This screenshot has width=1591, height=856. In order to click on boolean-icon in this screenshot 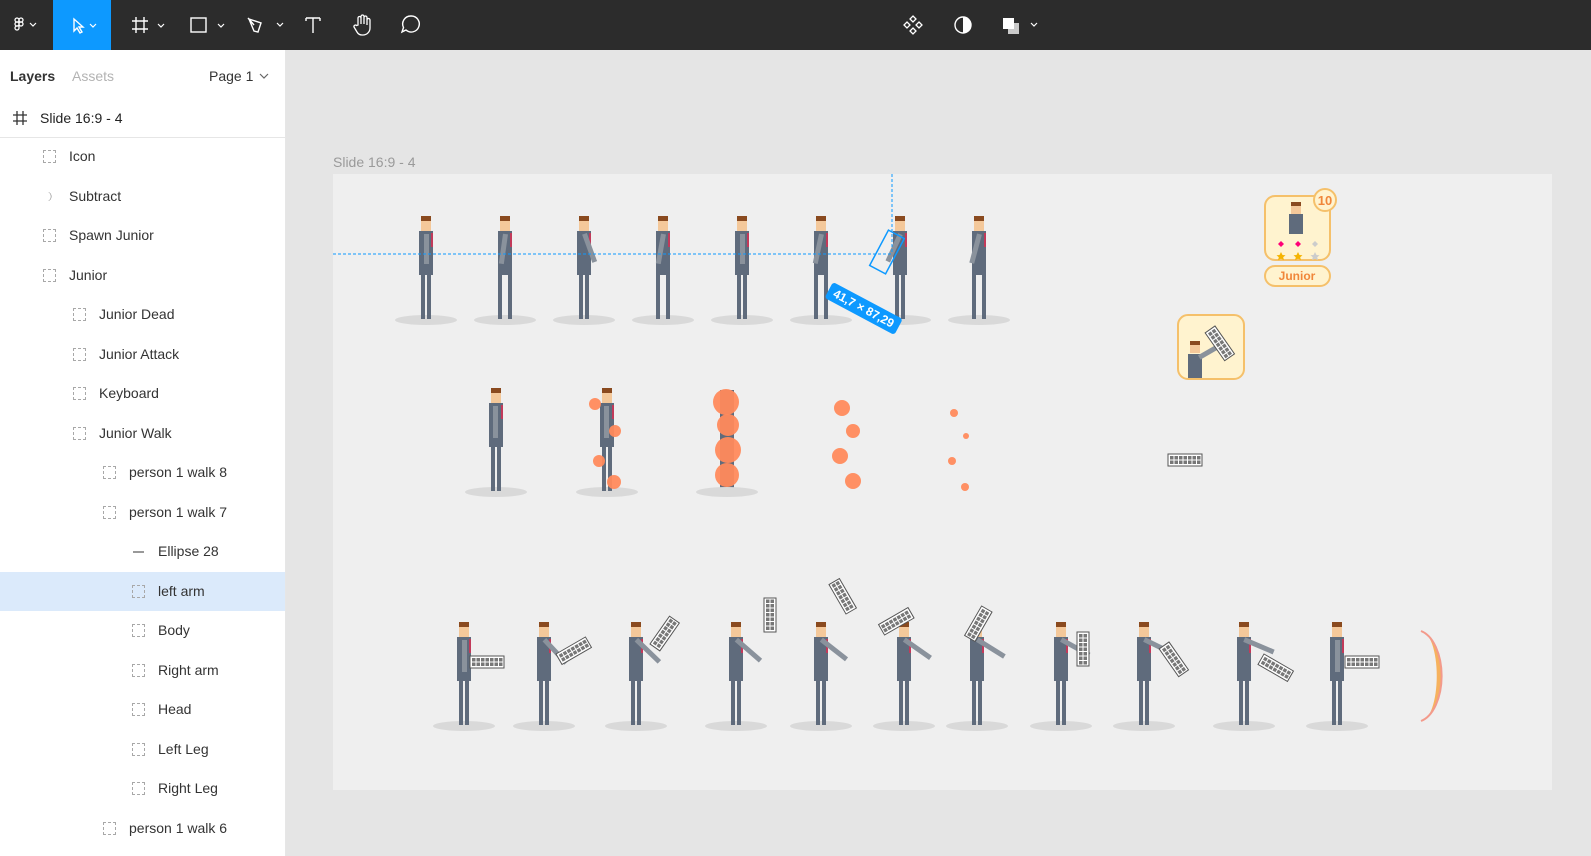, I will do `click(1020, 26)`.